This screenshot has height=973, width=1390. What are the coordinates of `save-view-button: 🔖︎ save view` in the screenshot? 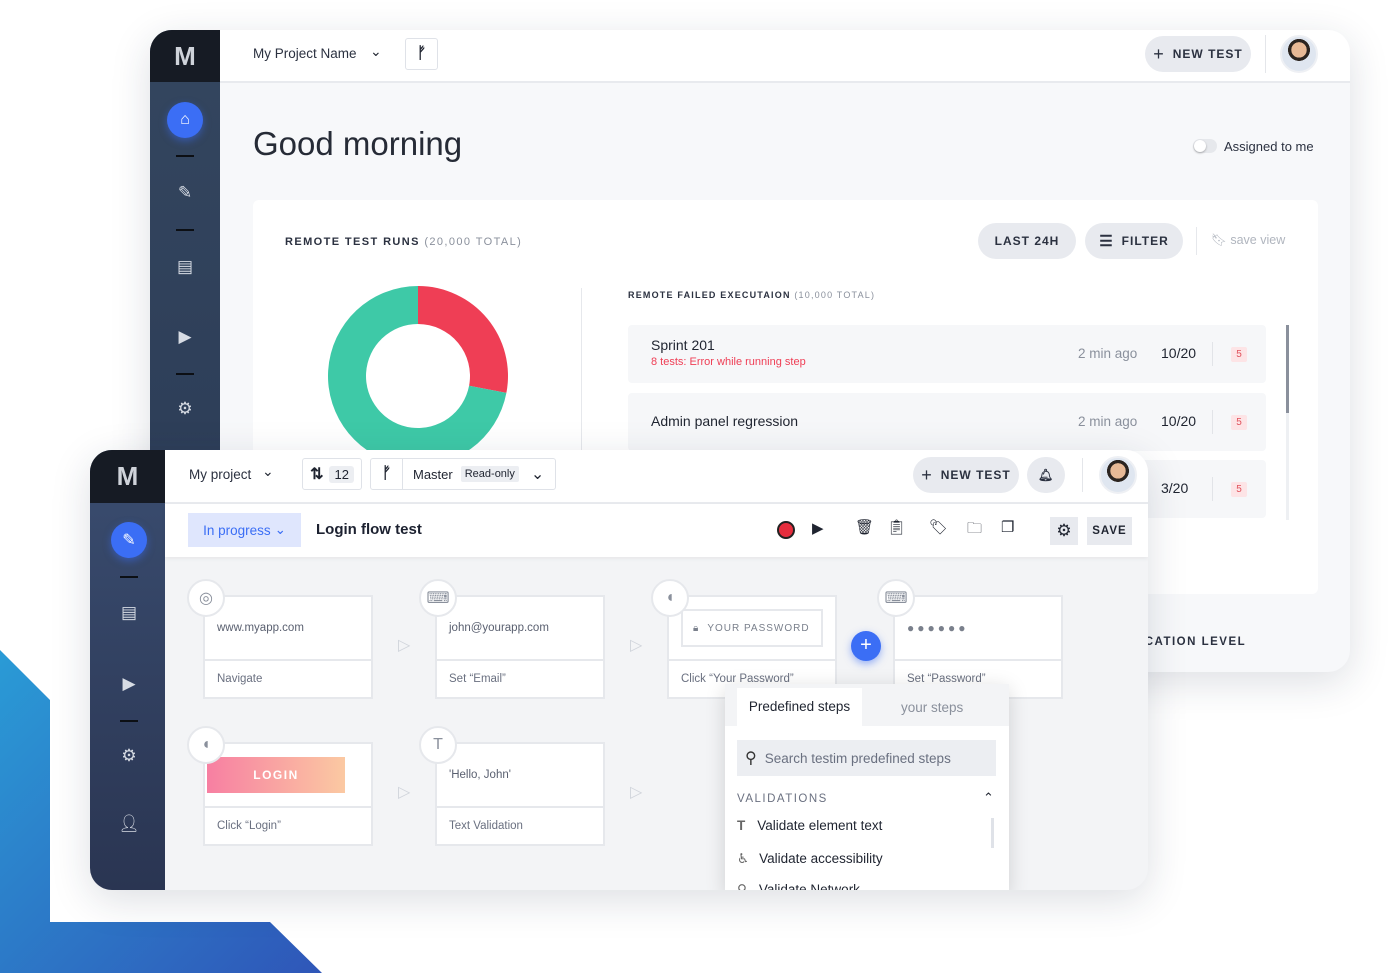 It's located at (1248, 240).